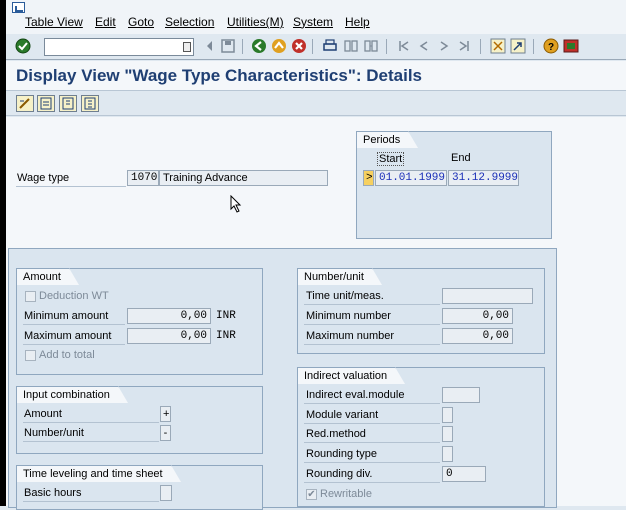 This screenshot has width=626, height=510. Describe the element at coordinates (141, 22) in the screenshot. I see `menu-goto: Goto` at that location.